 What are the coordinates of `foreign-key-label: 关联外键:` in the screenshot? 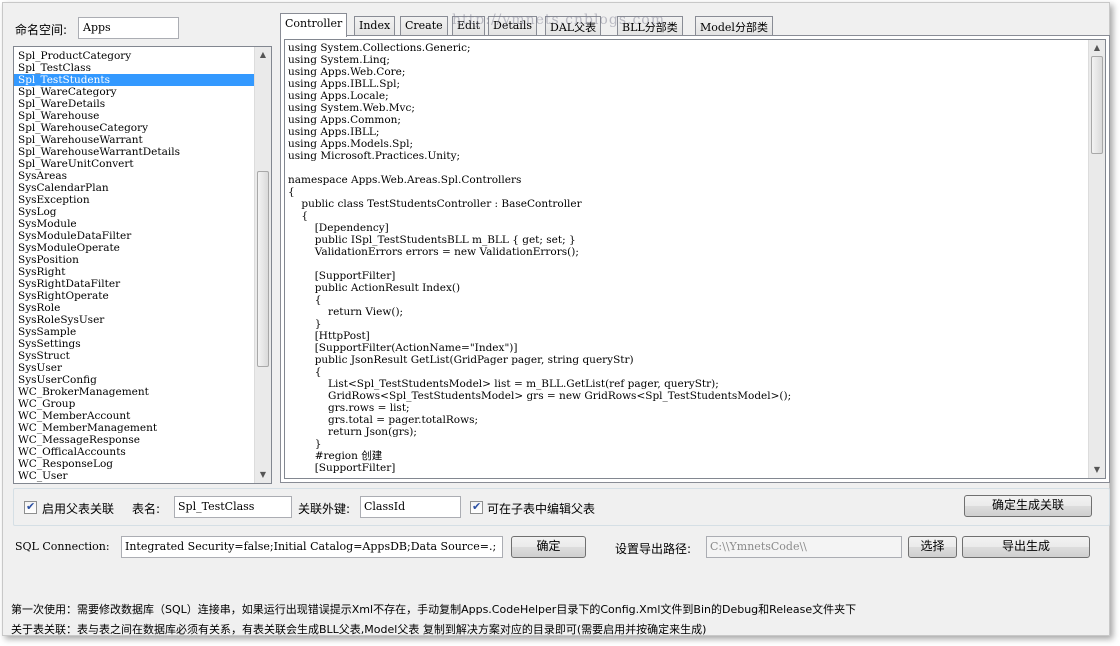 It's located at (324, 509).